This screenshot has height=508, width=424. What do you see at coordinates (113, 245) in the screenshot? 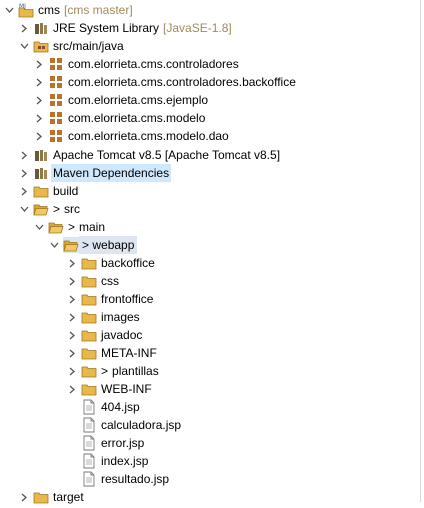
I see `webapp-label: webapp` at bounding box center [113, 245].